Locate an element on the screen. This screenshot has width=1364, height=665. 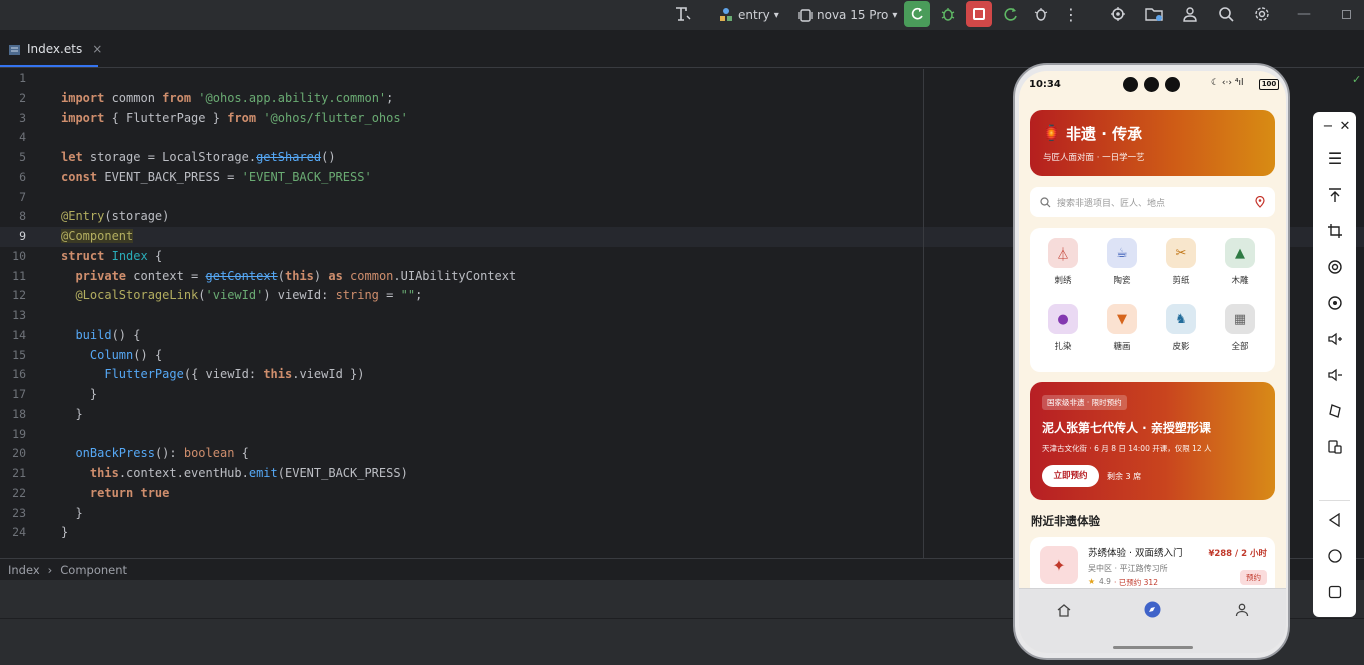
screenshot-icon is located at coordinates (1335, 411).